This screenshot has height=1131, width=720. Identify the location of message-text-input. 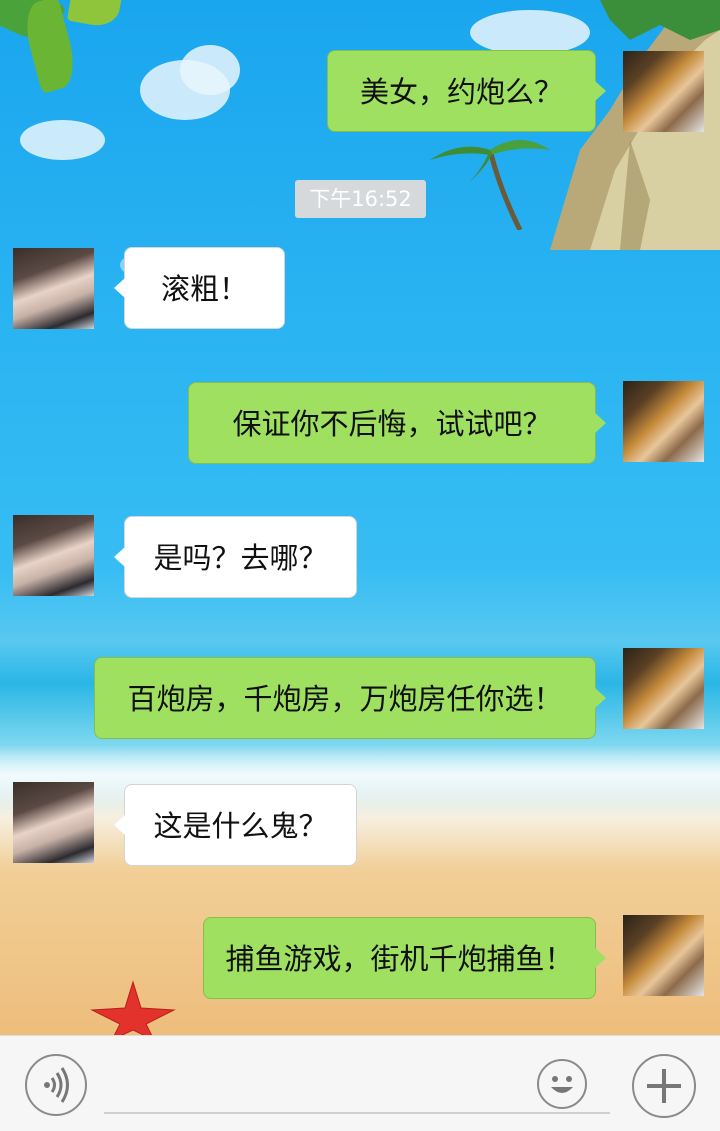
(316, 1082).